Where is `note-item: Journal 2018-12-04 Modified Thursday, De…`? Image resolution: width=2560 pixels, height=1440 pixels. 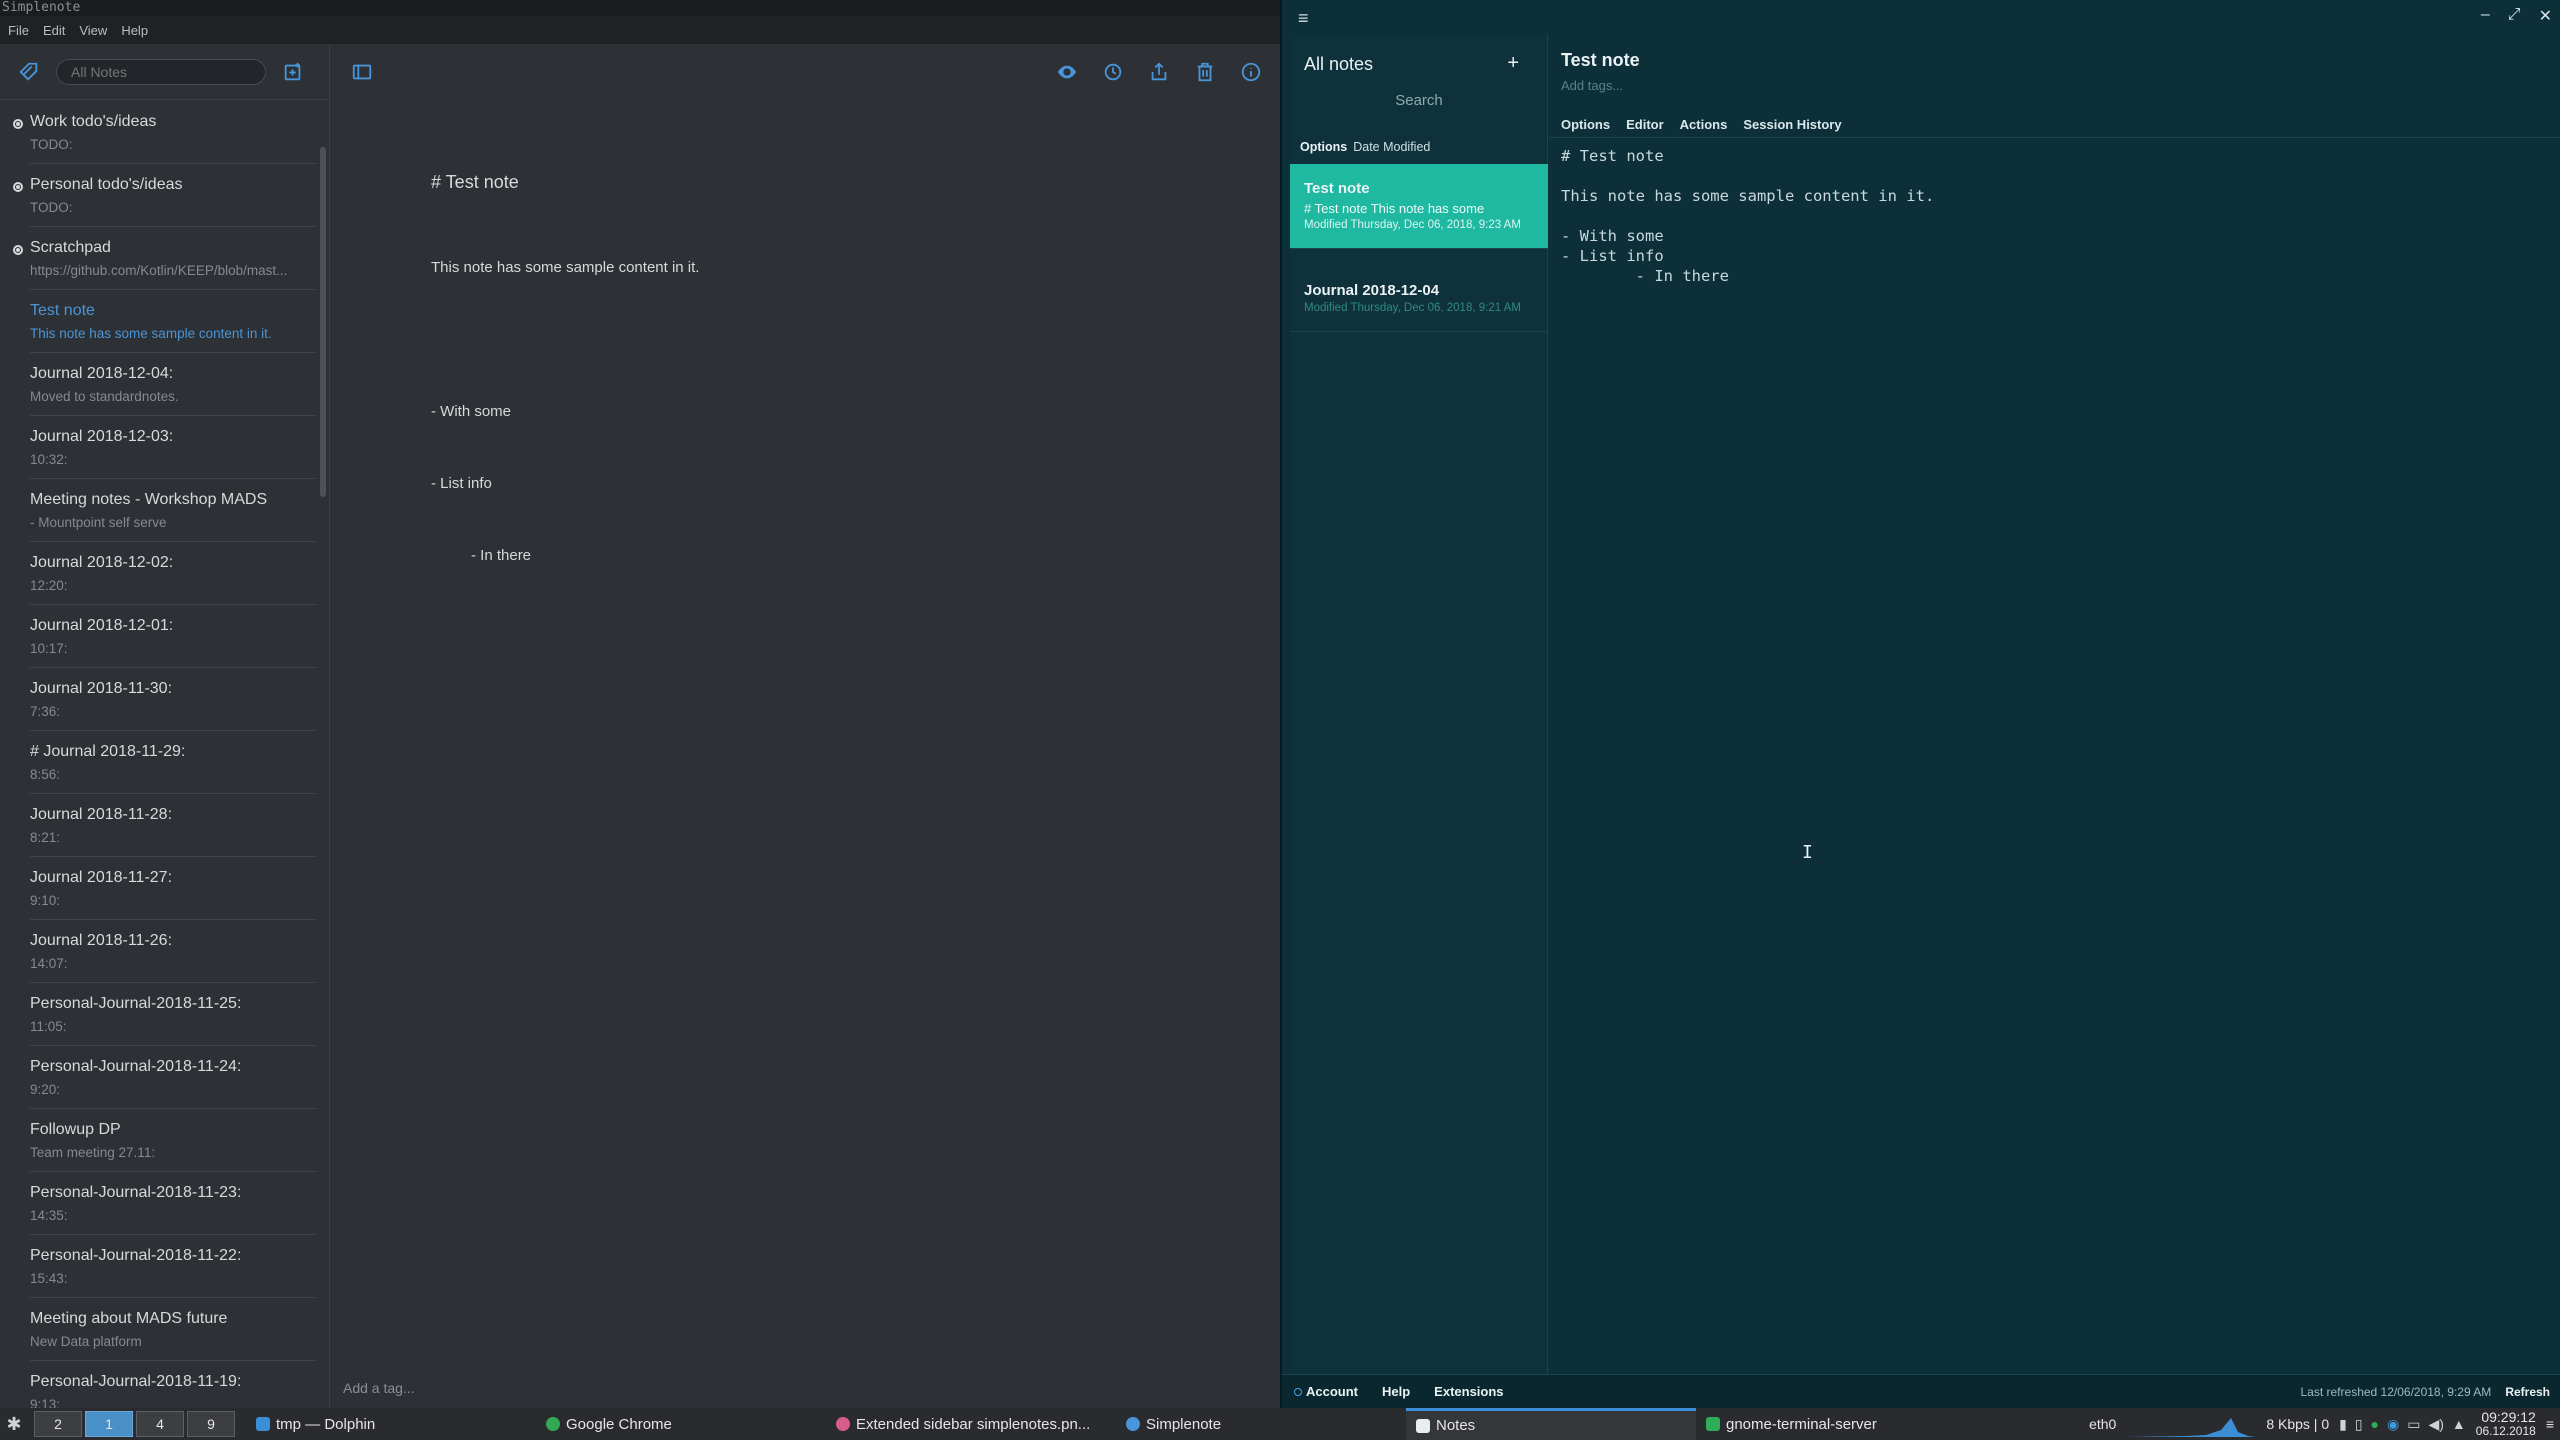 note-item: Journal 2018-12-04 Modified Thursday, De… is located at coordinates (1419, 299).